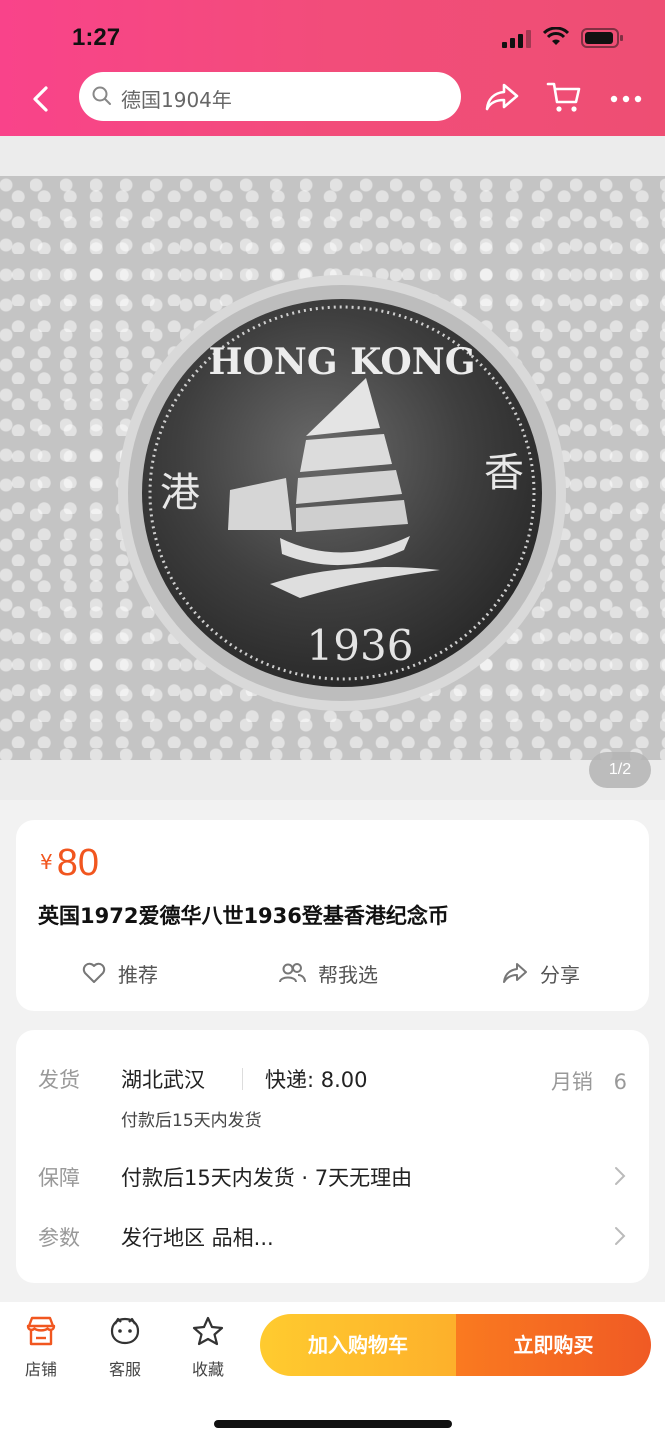  I want to click on divider, so click(242, 1079).